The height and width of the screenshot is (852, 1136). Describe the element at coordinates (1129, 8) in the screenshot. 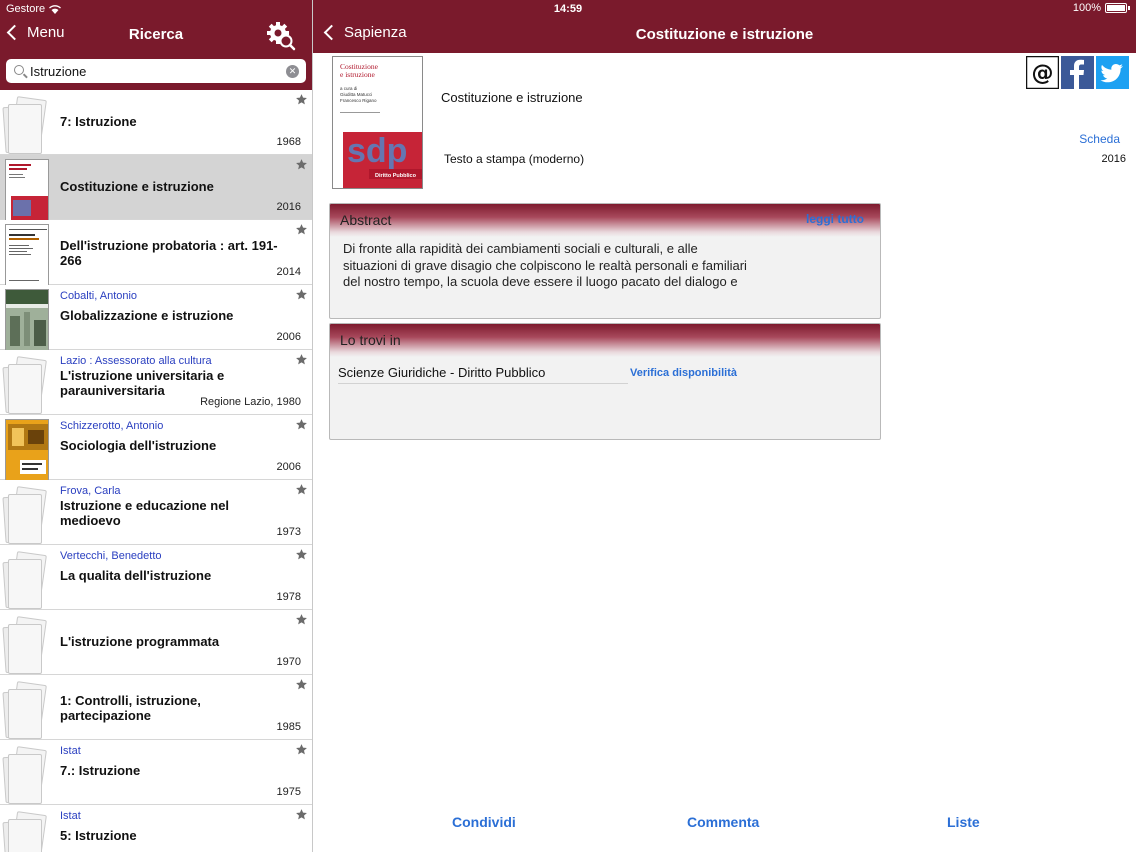

I see `battery-tip` at that location.